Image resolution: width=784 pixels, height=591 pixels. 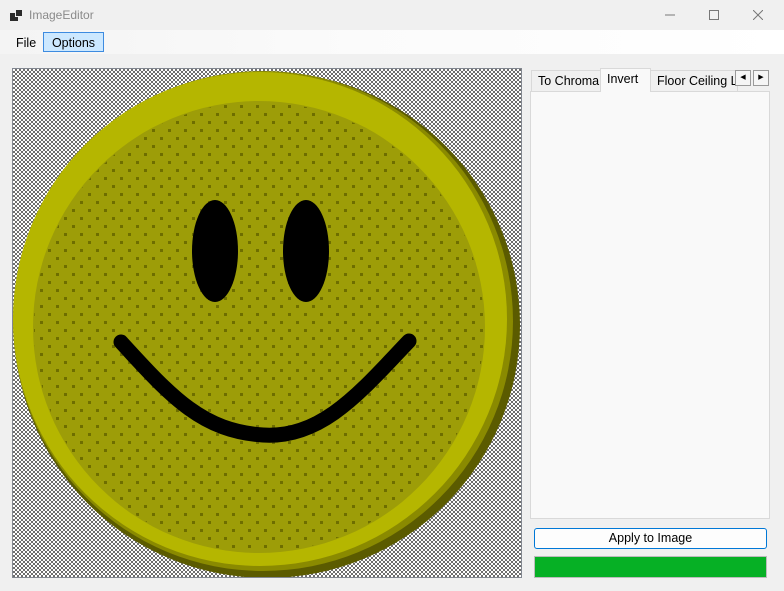 I want to click on tab-scroll-left-button: ◀, so click(x=743, y=78).